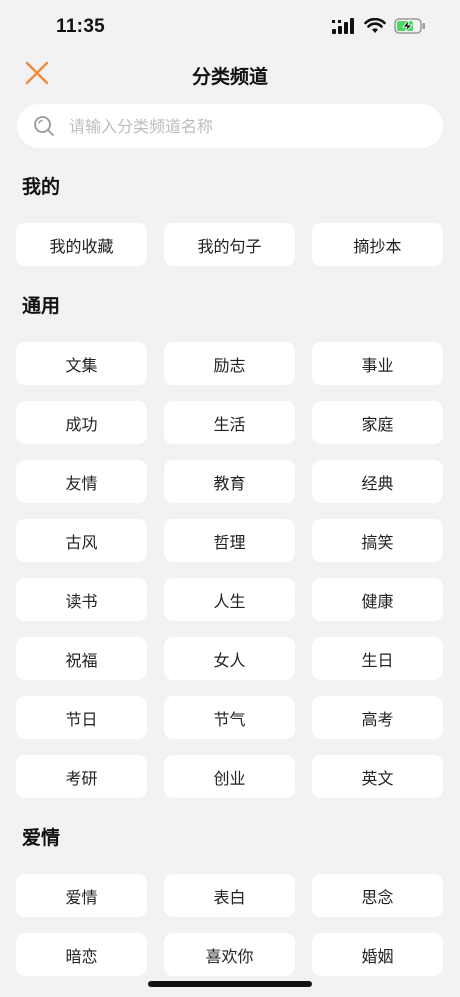 Image resolution: width=460 pixels, height=997 pixels. Describe the element at coordinates (229, 363) in the screenshot. I see `channel-chip: 励志` at that location.